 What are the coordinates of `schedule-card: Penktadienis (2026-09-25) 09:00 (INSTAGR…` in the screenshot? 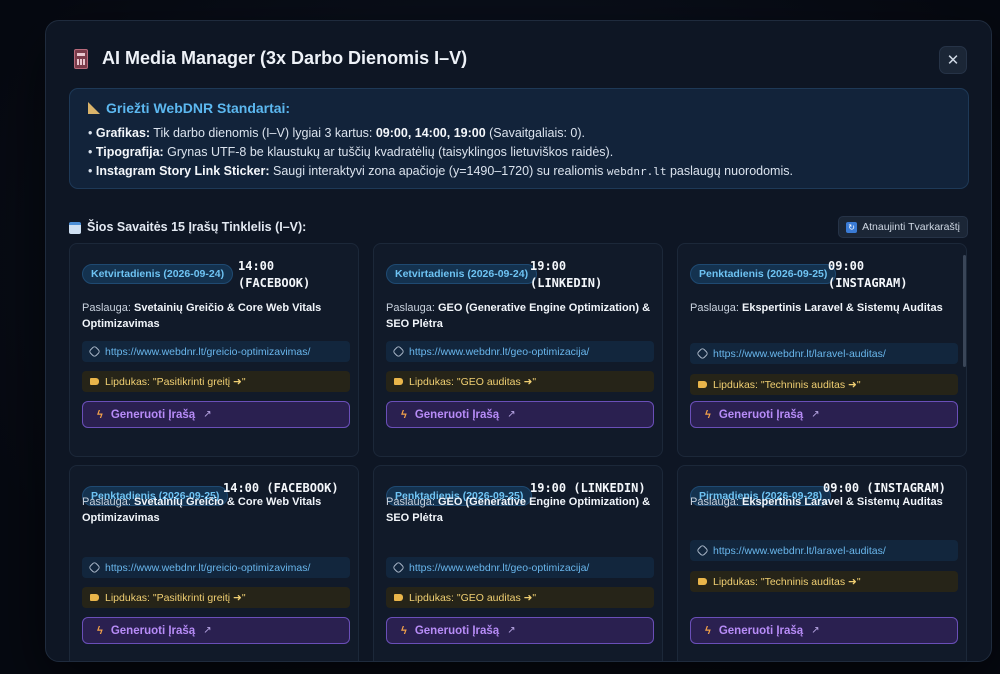 It's located at (822, 350).